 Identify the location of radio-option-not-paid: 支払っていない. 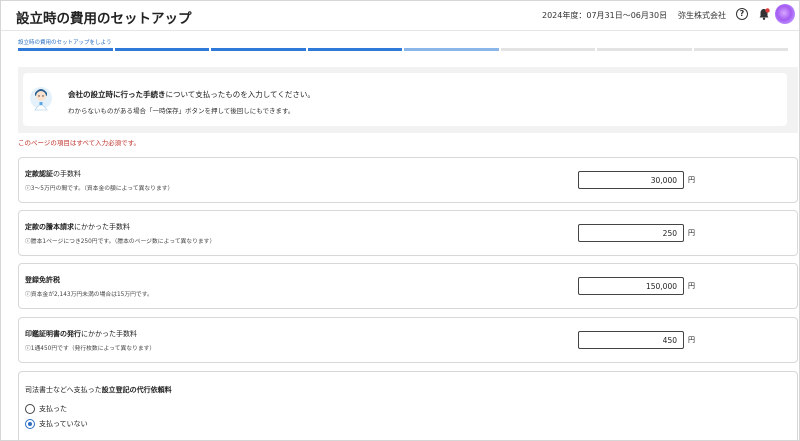
(56, 424).